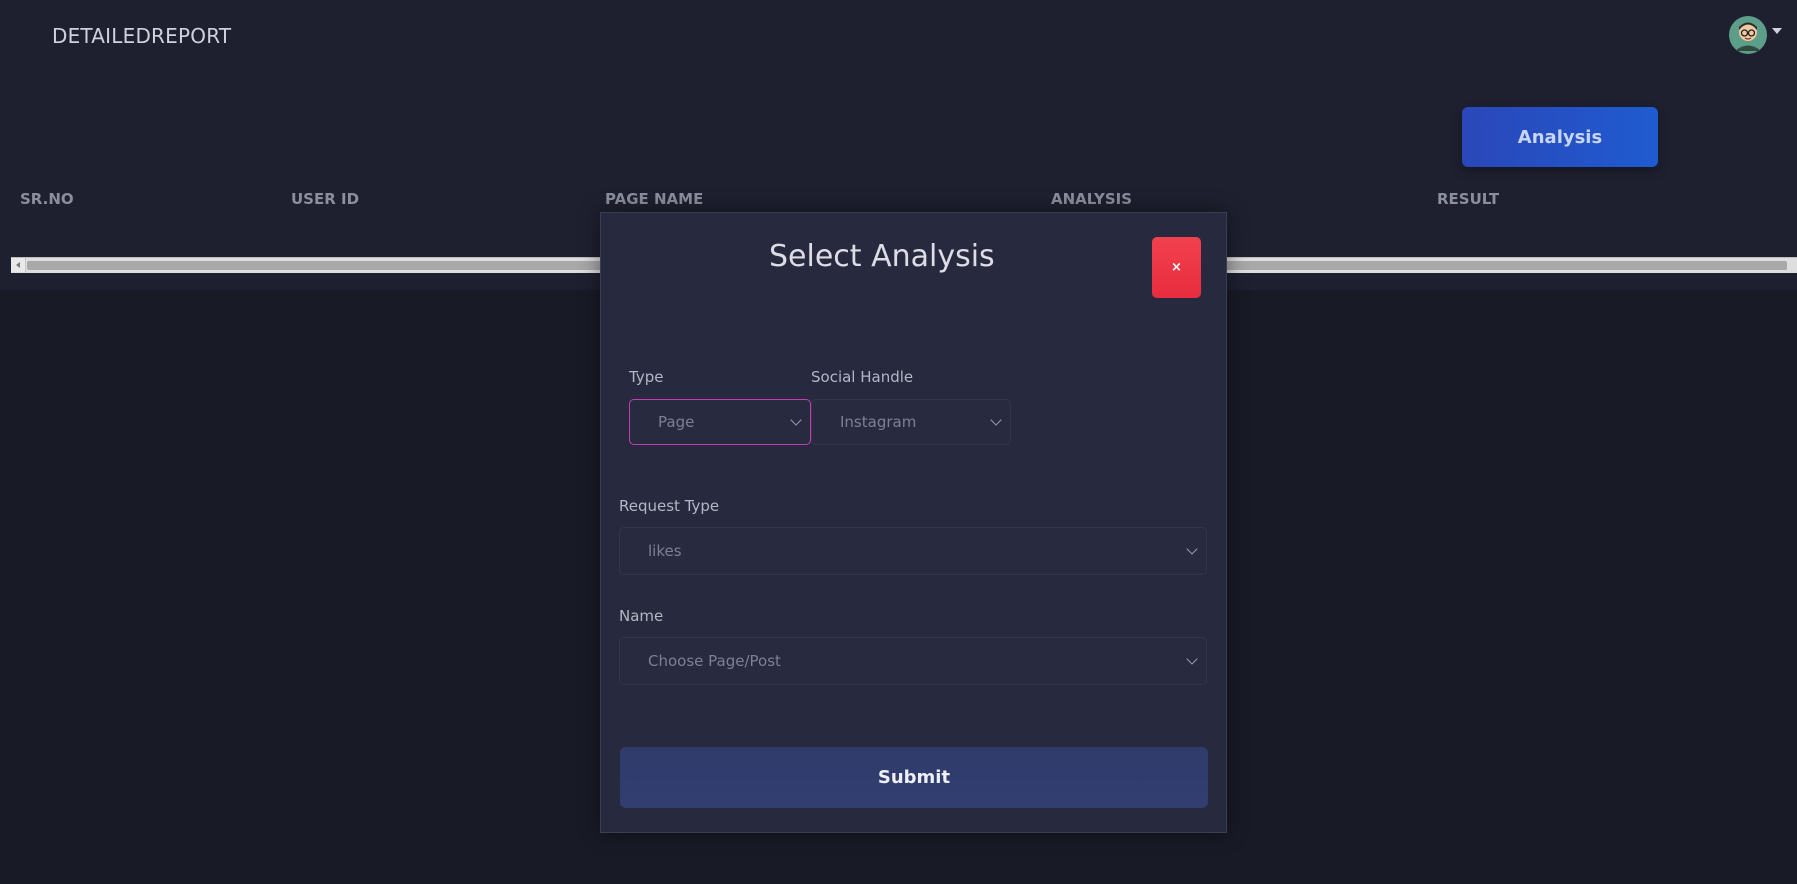 The image size is (1797, 884). Describe the element at coordinates (676, 422) in the screenshot. I see `type-select-value: Page` at that location.